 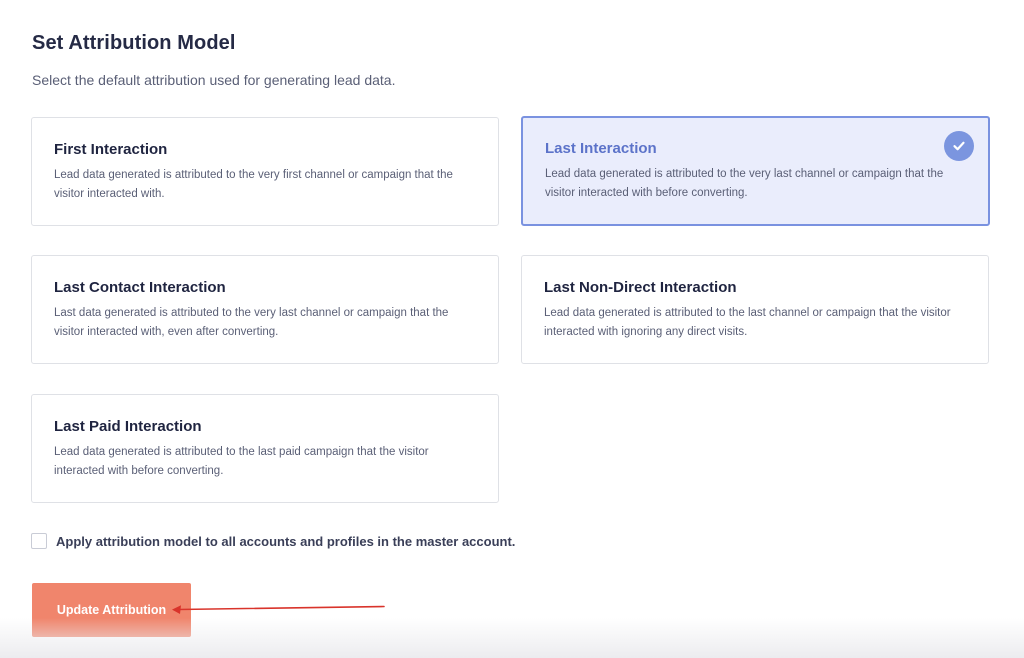 I want to click on option-title: Last Paid Interaction, so click(x=128, y=426).